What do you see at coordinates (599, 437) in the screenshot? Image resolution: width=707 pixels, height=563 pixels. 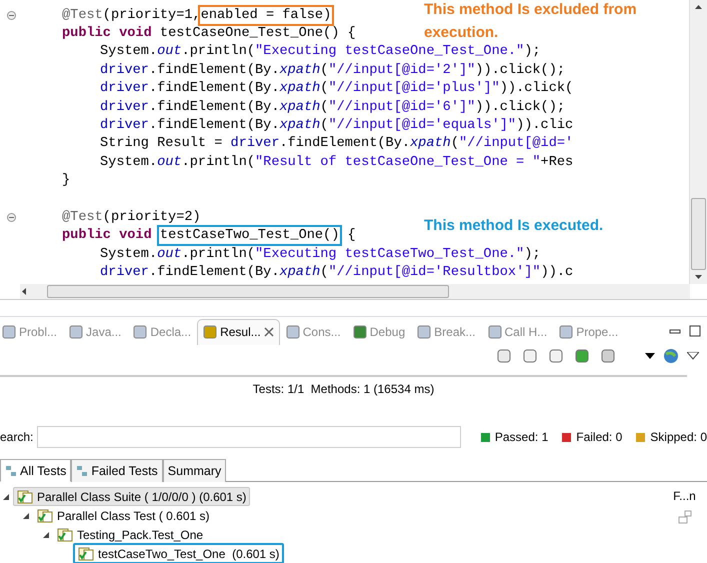 I see `result-count: Failed: 0` at bounding box center [599, 437].